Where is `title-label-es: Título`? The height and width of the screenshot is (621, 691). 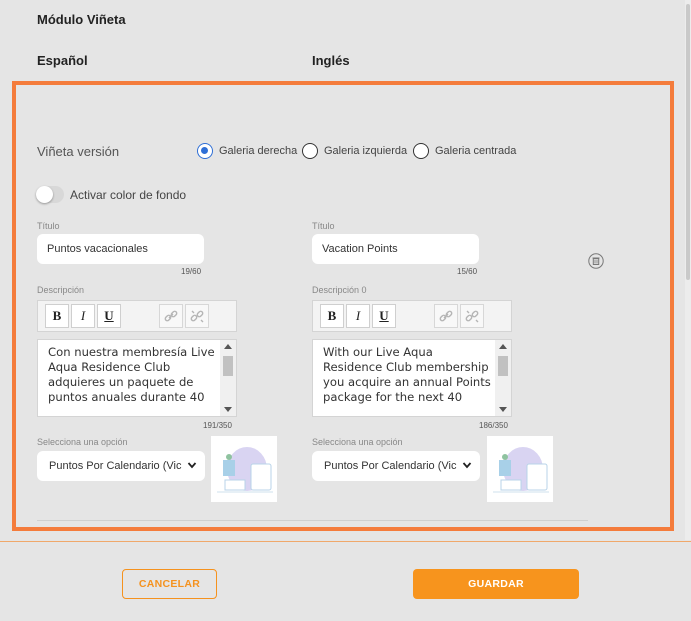 title-label-es: Título is located at coordinates (48, 226).